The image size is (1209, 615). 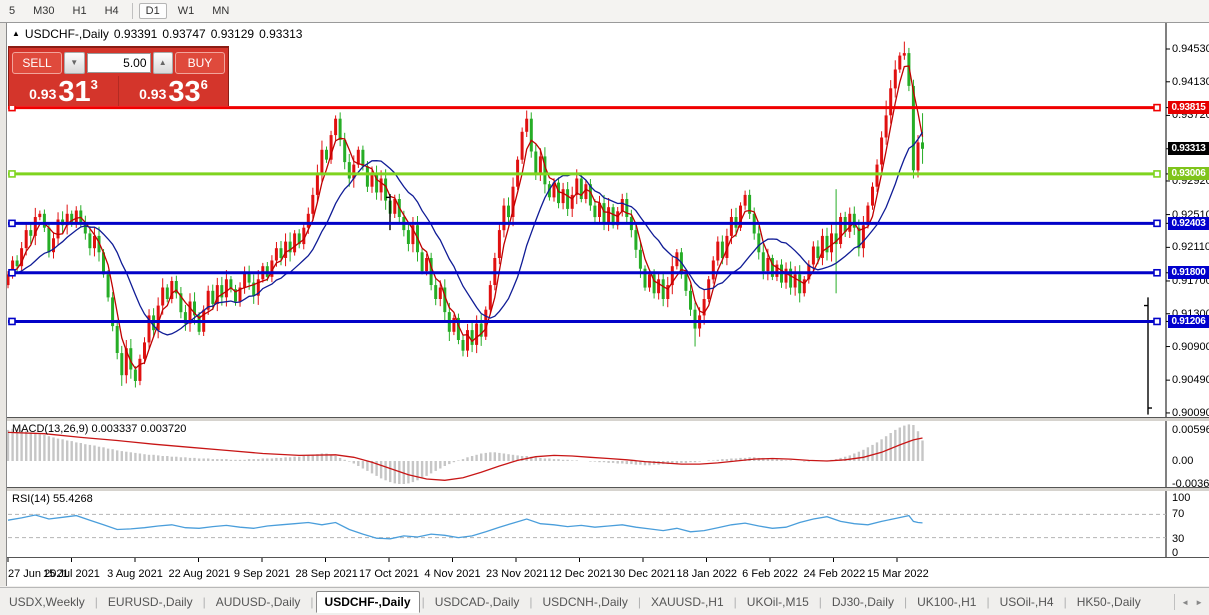 I want to click on window-left-frame, so click(x=3, y=304).